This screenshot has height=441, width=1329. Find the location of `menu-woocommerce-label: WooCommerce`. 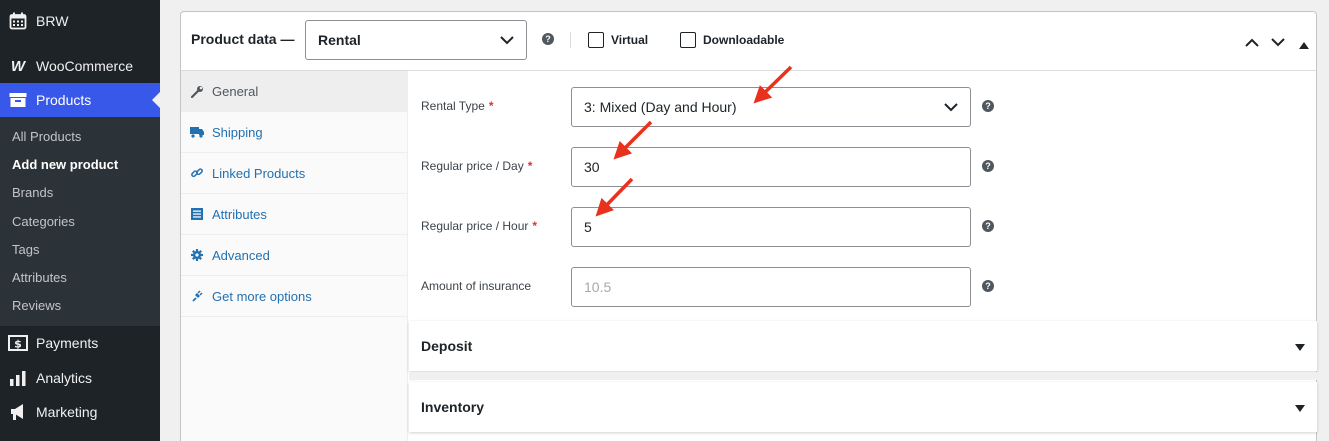

menu-woocommerce-label: WooCommerce is located at coordinates (84, 66).